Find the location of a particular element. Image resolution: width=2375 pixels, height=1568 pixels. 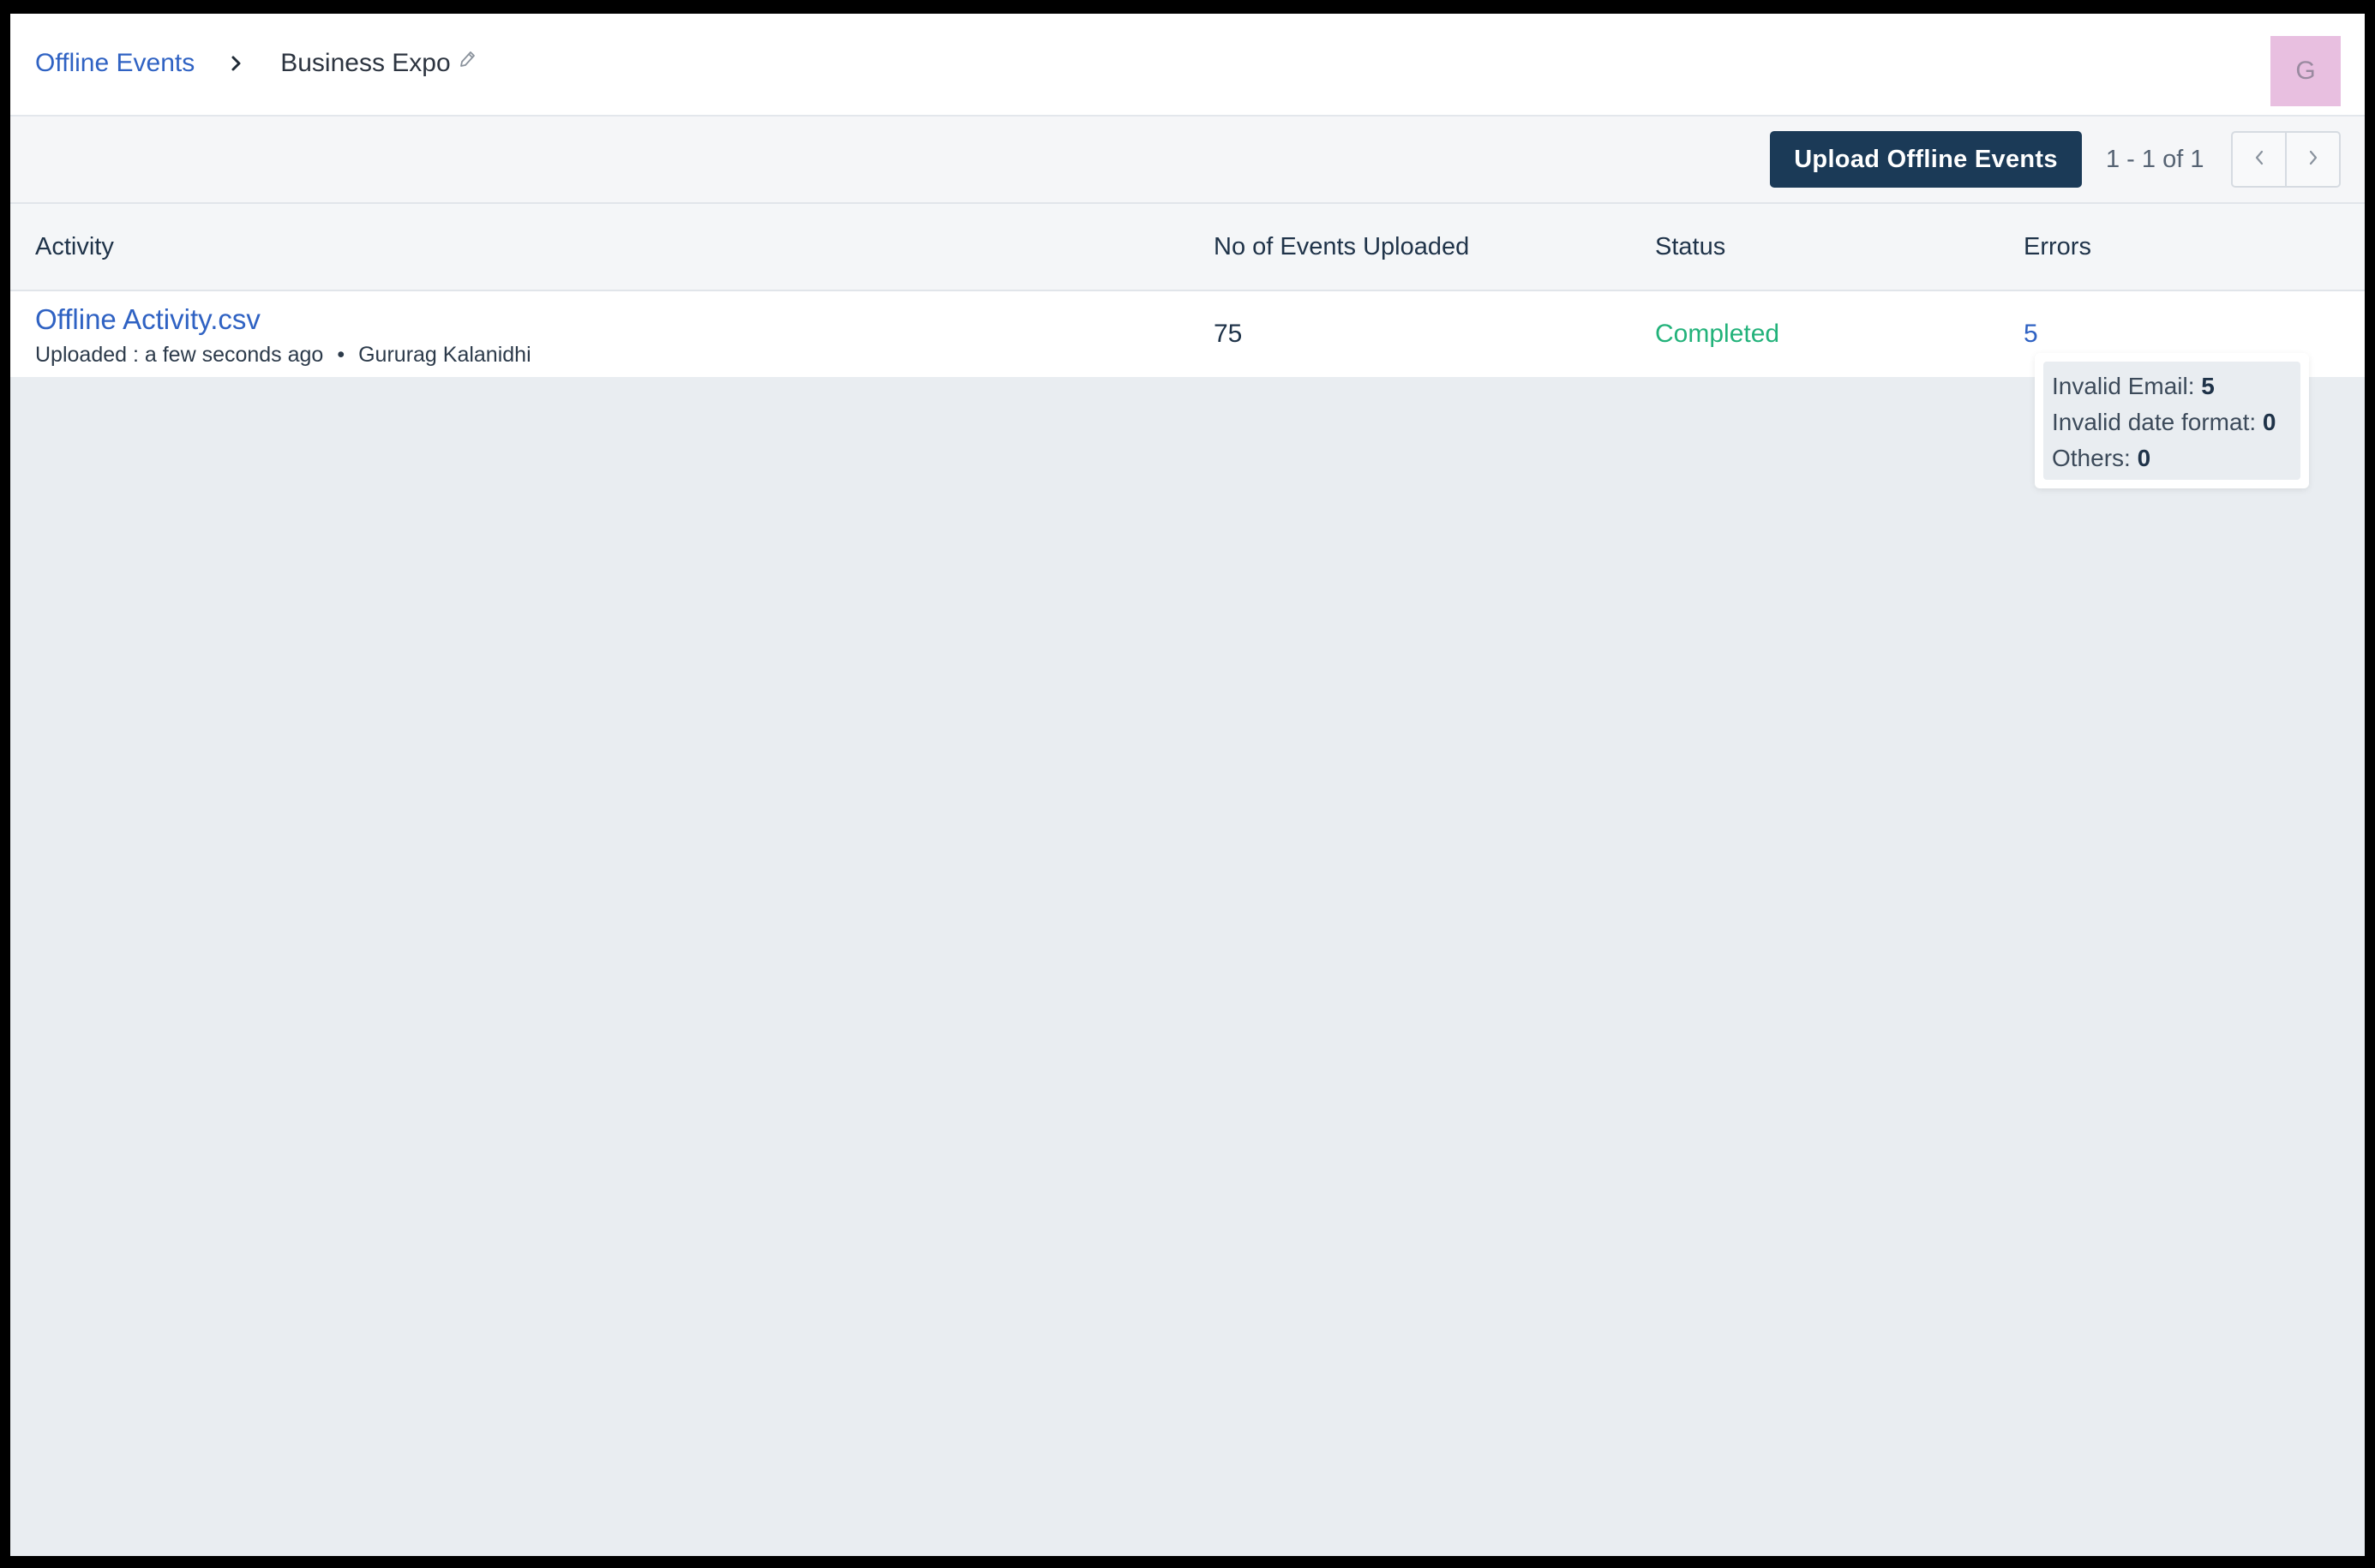

toolbar: Upload Offline Events 1 - 1 of 1 is located at coordinates (1187, 160).